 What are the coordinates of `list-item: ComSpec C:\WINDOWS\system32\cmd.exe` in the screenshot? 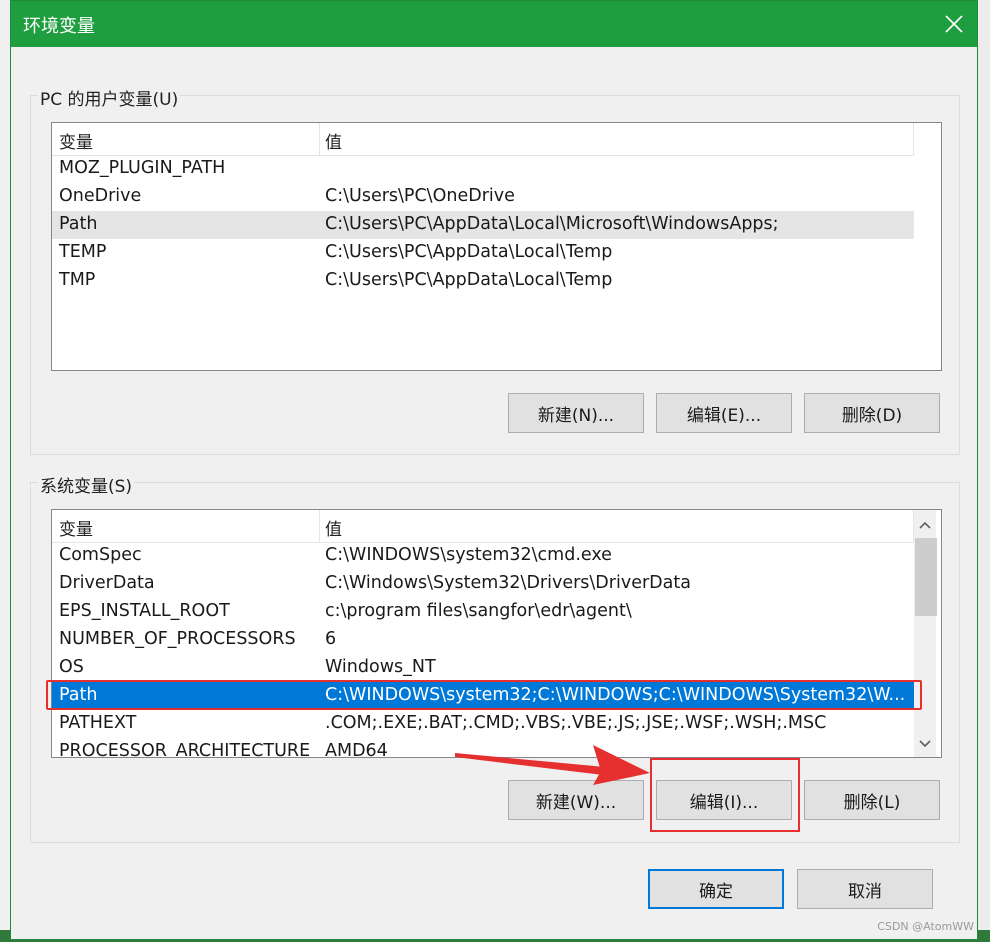 It's located at (483, 556).